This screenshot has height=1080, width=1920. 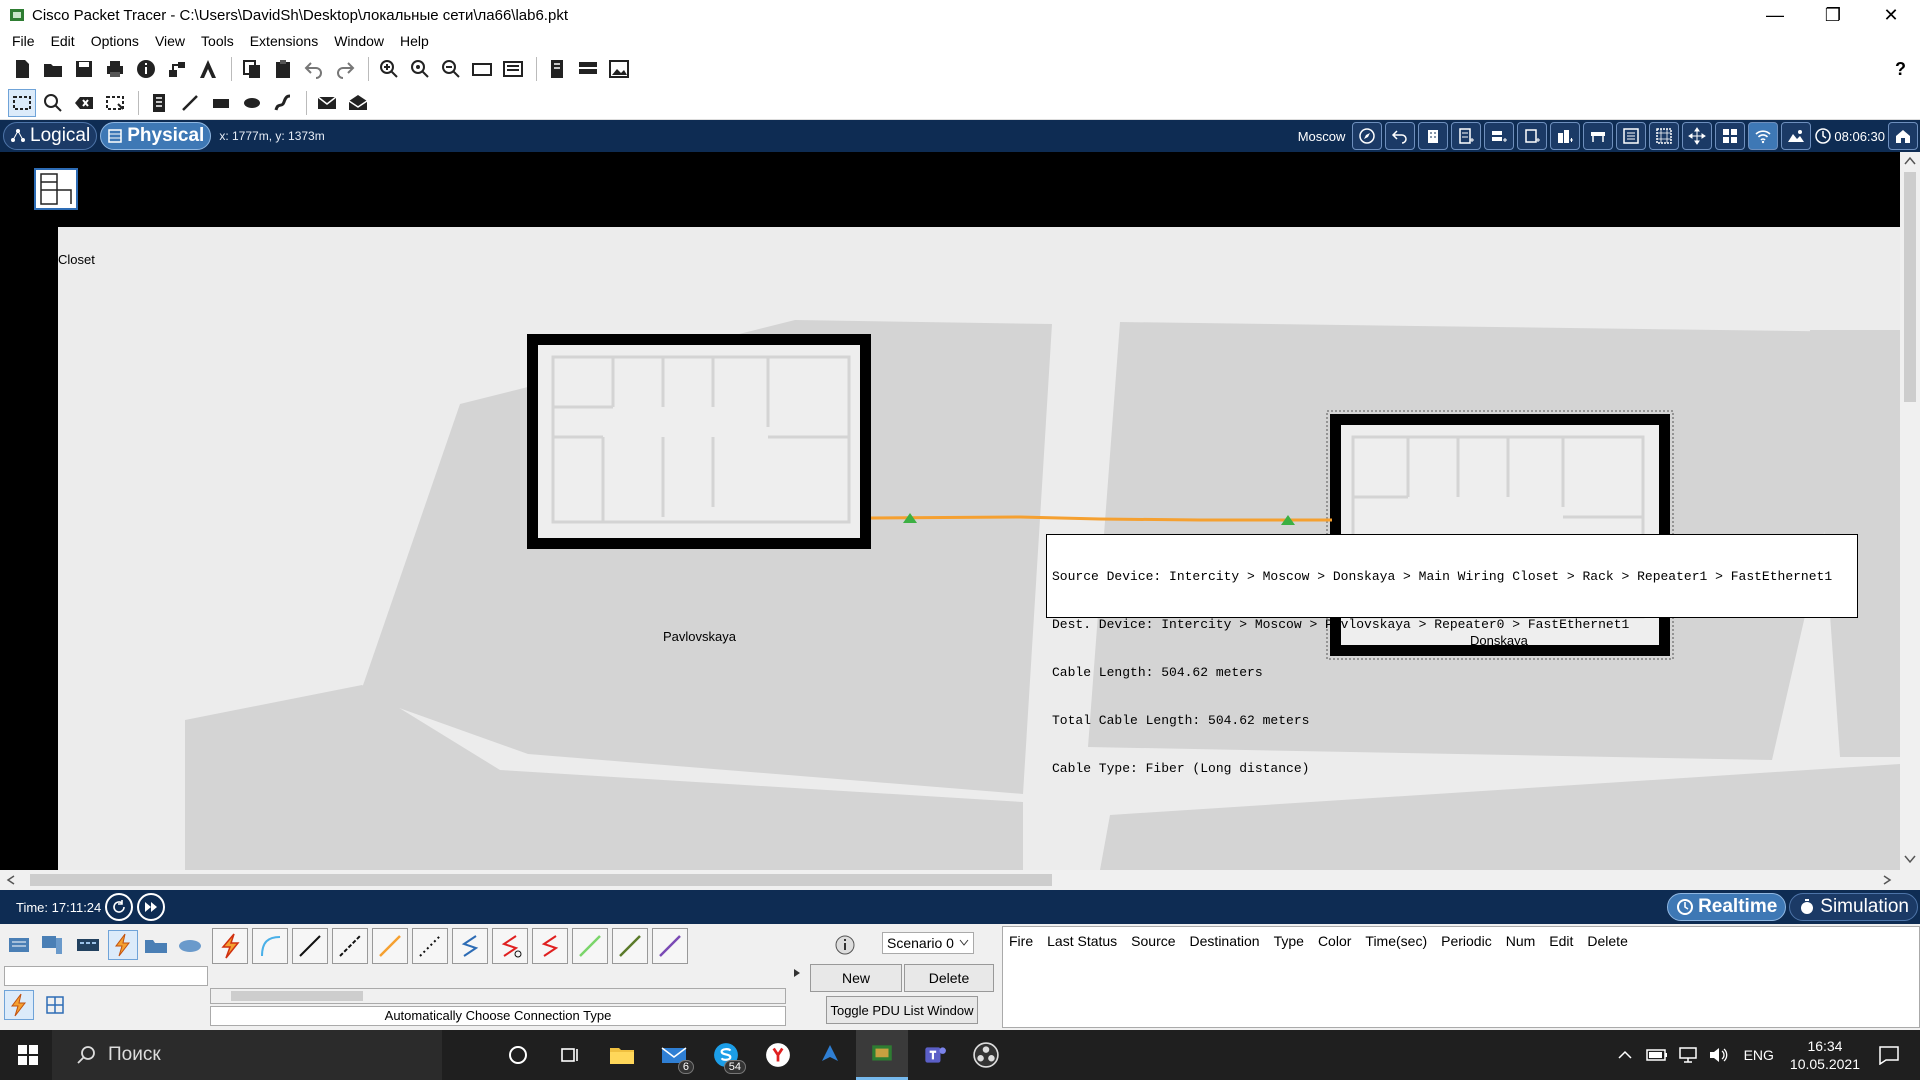 What do you see at coordinates (327, 103) in the screenshot?
I see `add-simple-pdu-icon` at bounding box center [327, 103].